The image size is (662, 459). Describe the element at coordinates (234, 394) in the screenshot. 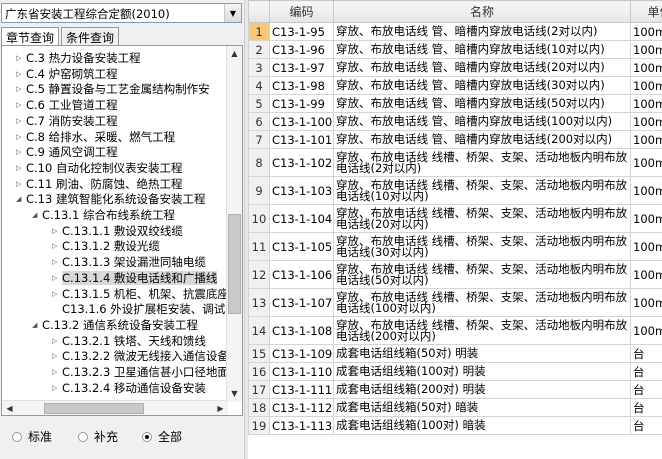

I see `scroll-down-icon: ▼` at that location.